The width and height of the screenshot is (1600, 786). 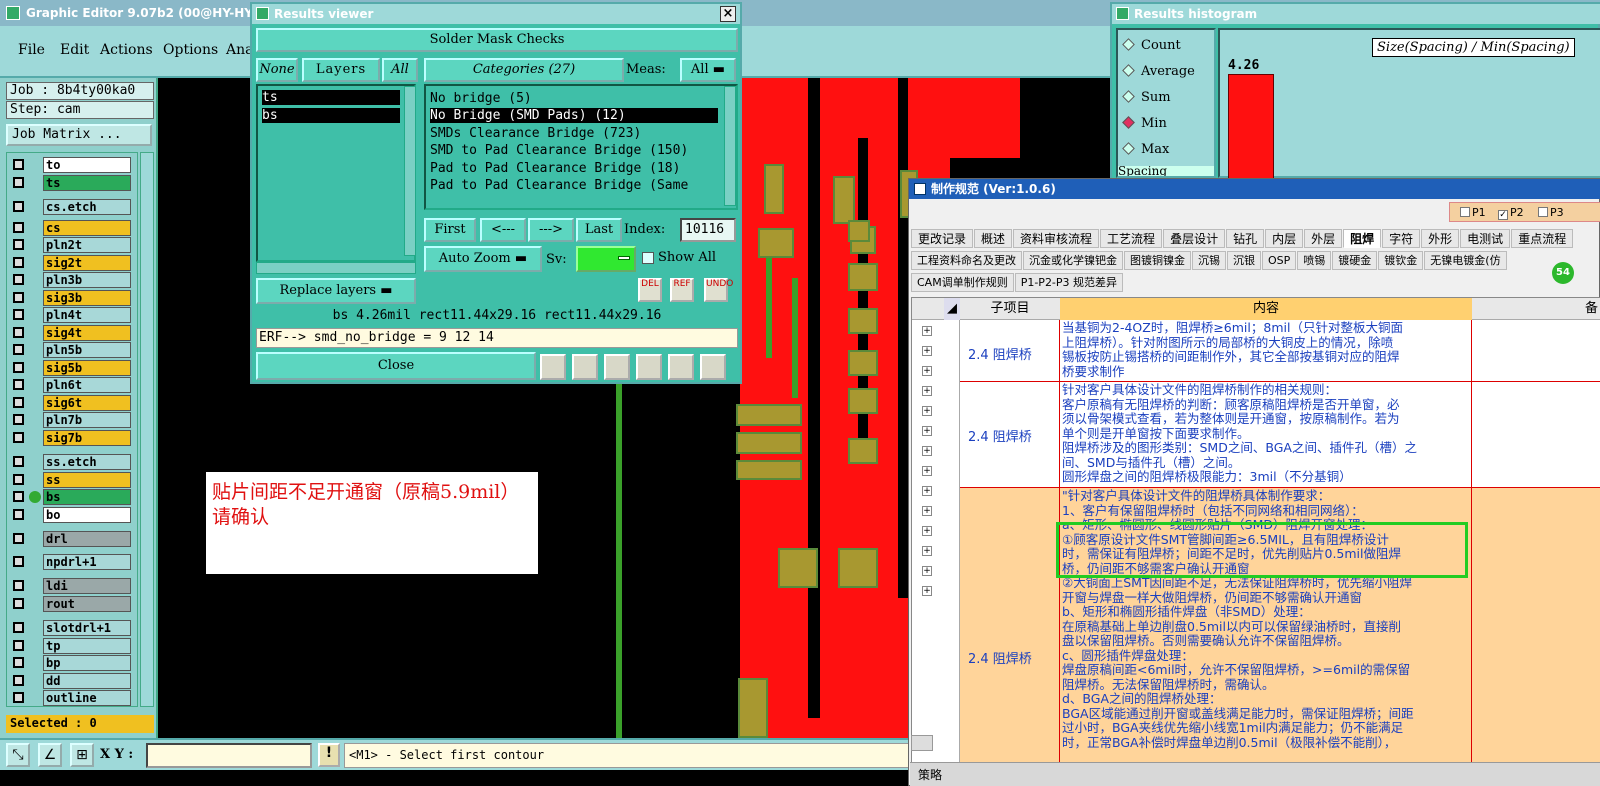 I want to click on tab-solder-mask: 阻焊, so click(x=1362, y=238).